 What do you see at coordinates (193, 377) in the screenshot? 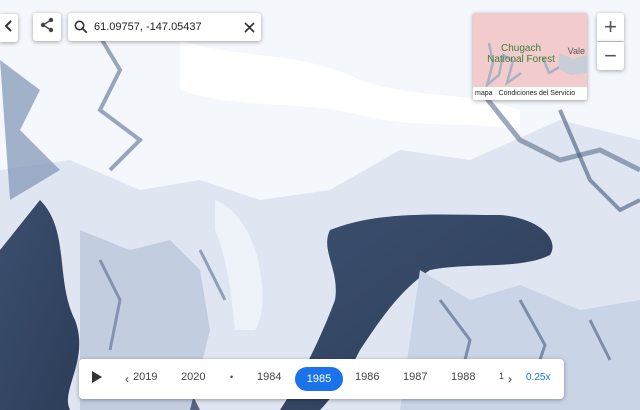
I see `year-item: 2020` at bounding box center [193, 377].